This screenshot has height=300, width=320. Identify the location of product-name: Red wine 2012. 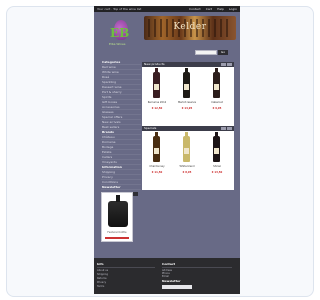
(157, 102).